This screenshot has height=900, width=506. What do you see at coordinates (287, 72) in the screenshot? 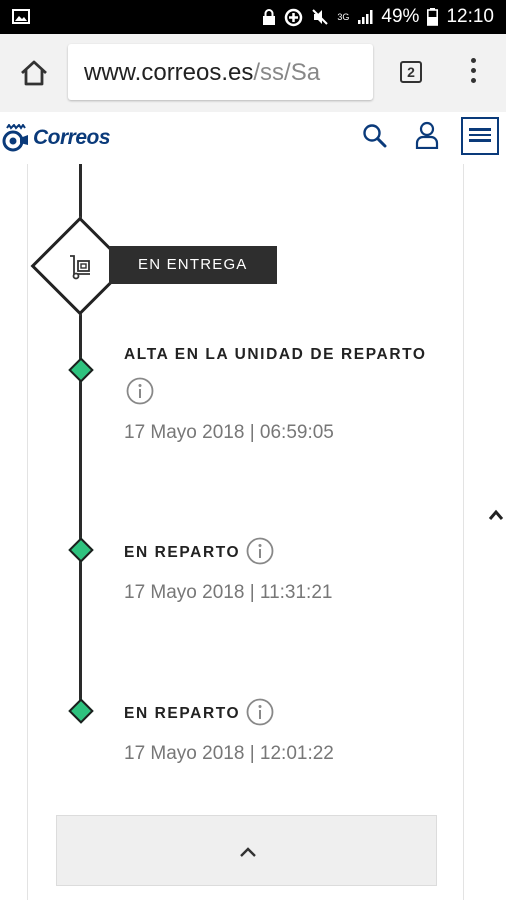
I see `url-path: /ss/Sa` at bounding box center [287, 72].